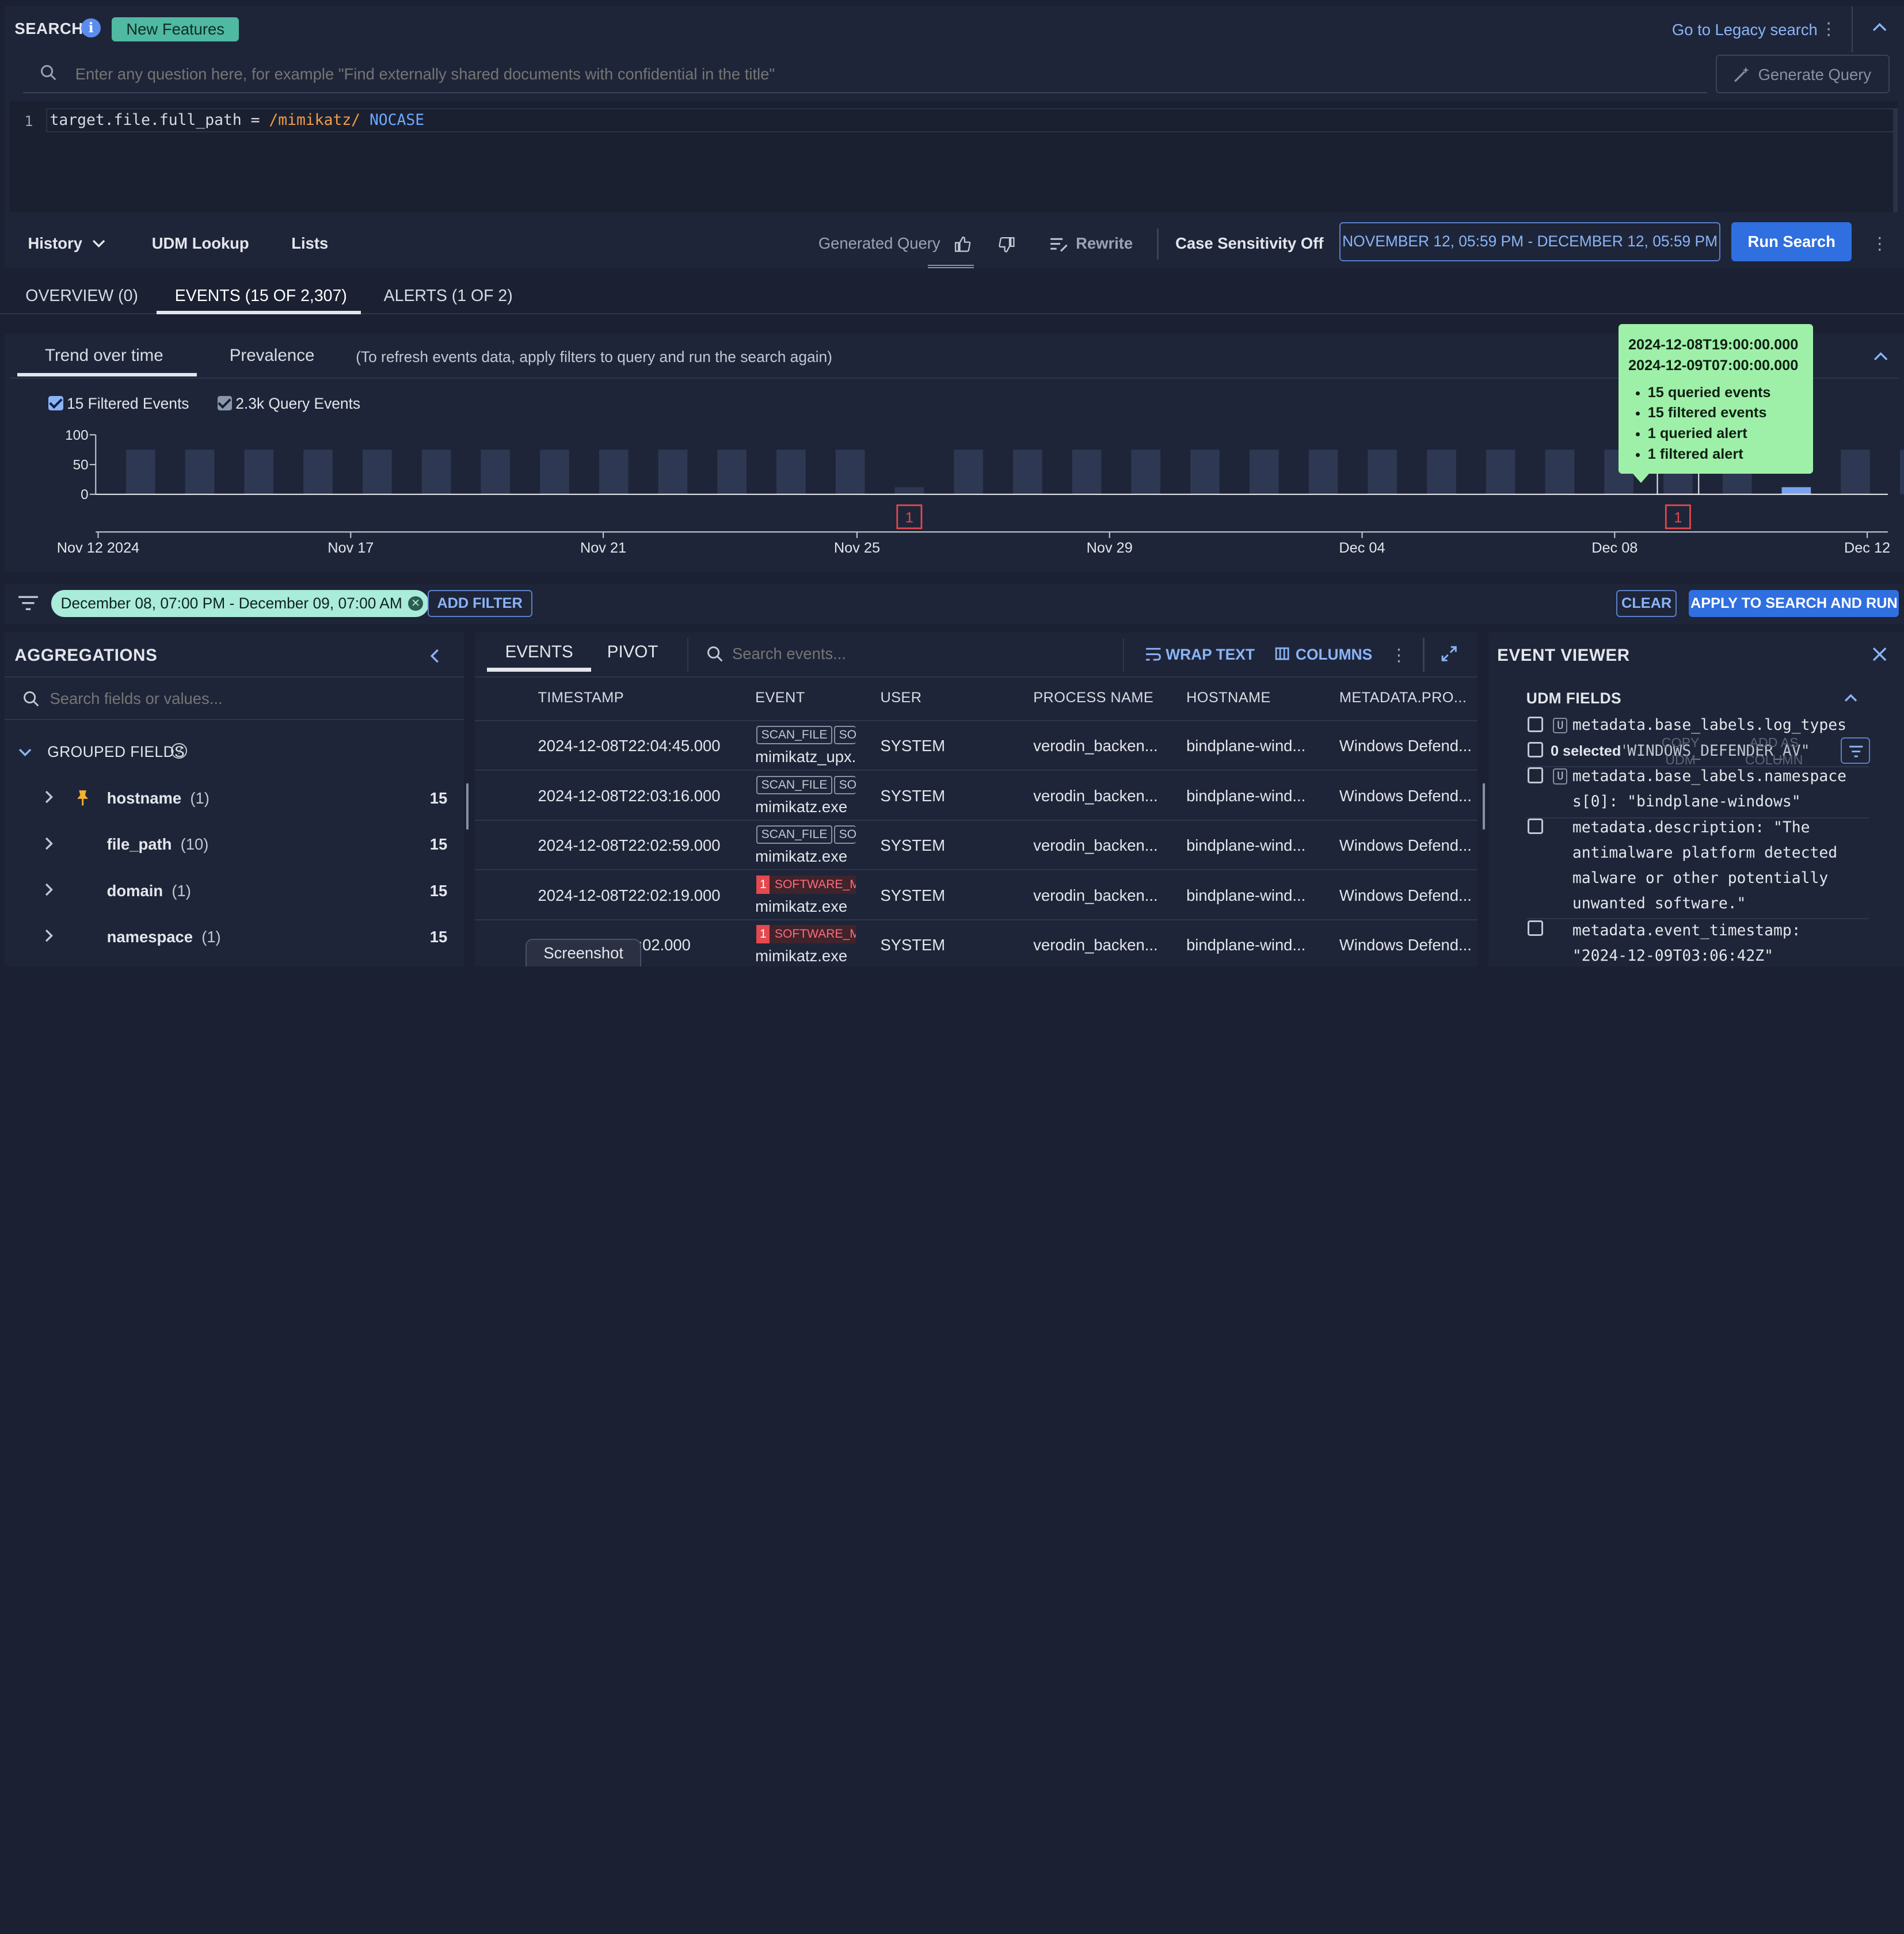  I want to click on filter-icon, so click(28, 603).